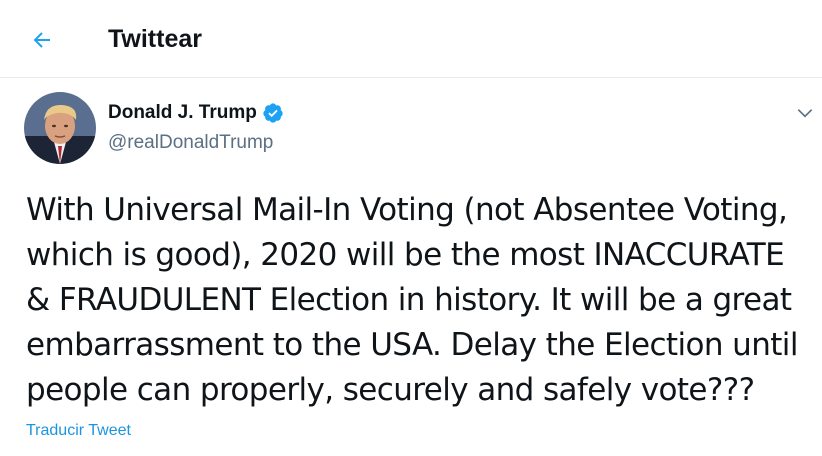 This screenshot has width=822, height=456. I want to click on page-title: Twittear, so click(155, 39).